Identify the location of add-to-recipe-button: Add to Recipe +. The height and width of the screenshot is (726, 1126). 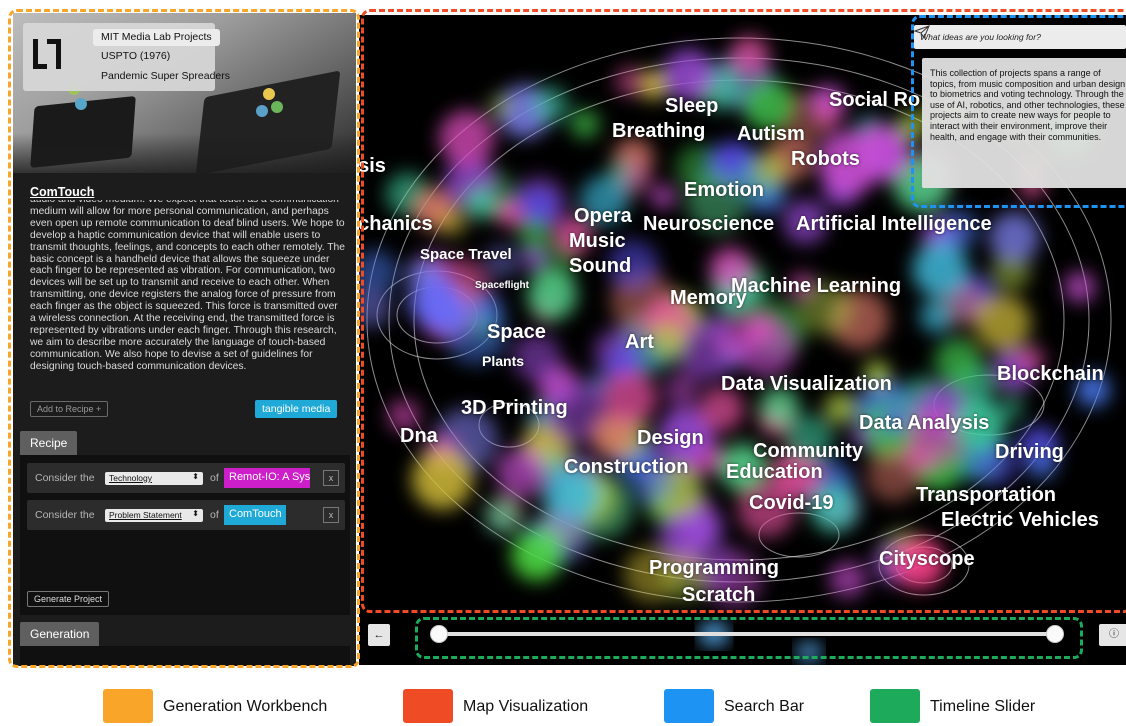
(69, 409).